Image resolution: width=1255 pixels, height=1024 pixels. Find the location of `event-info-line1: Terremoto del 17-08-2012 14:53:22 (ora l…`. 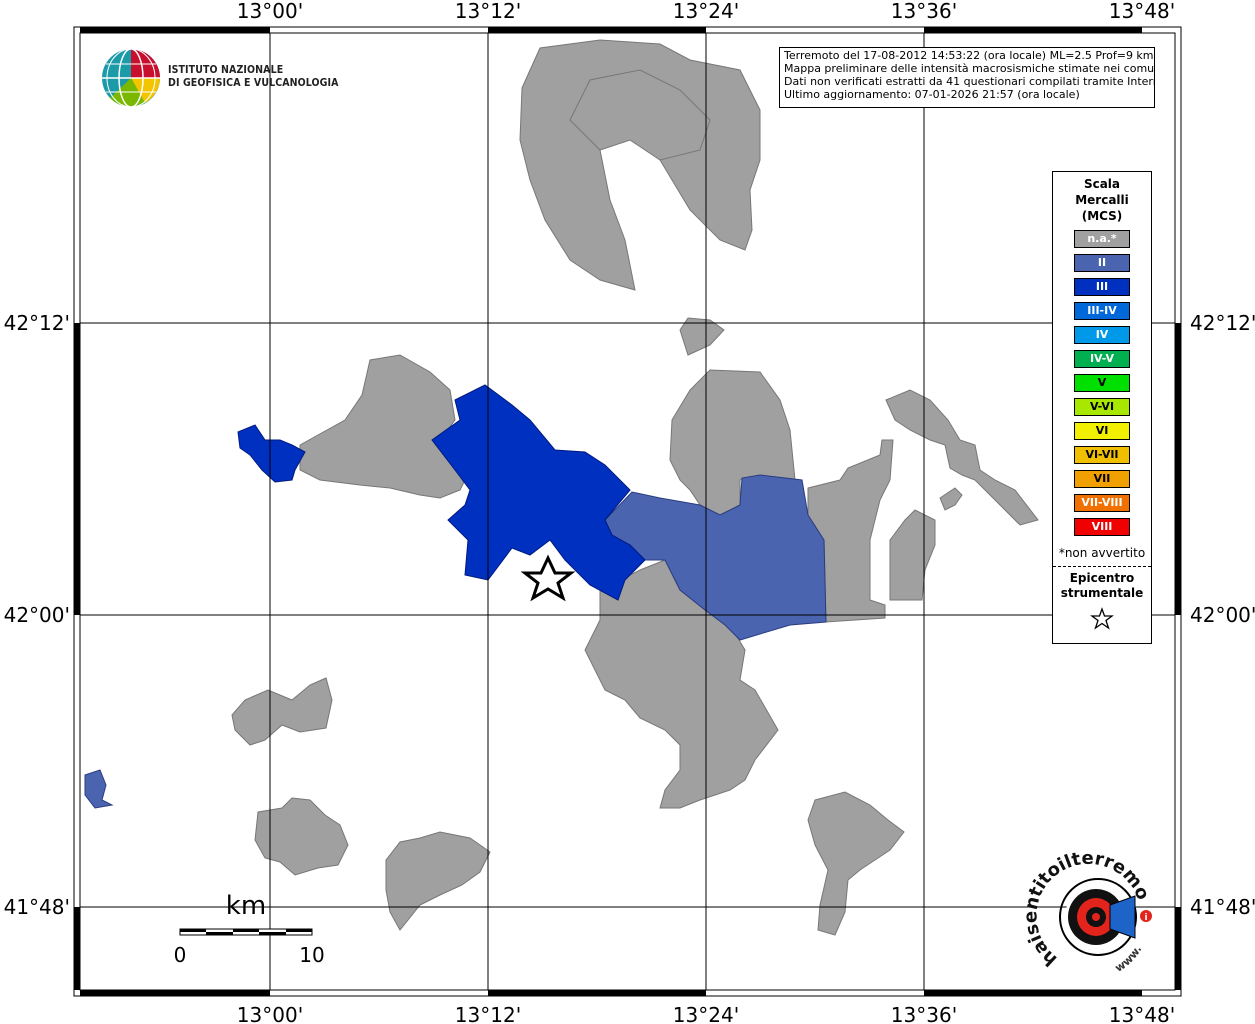

event-info-line1: Terremoto del 17-08-2012 14:53:22 (ora l… is located at coordinates (969, 55).